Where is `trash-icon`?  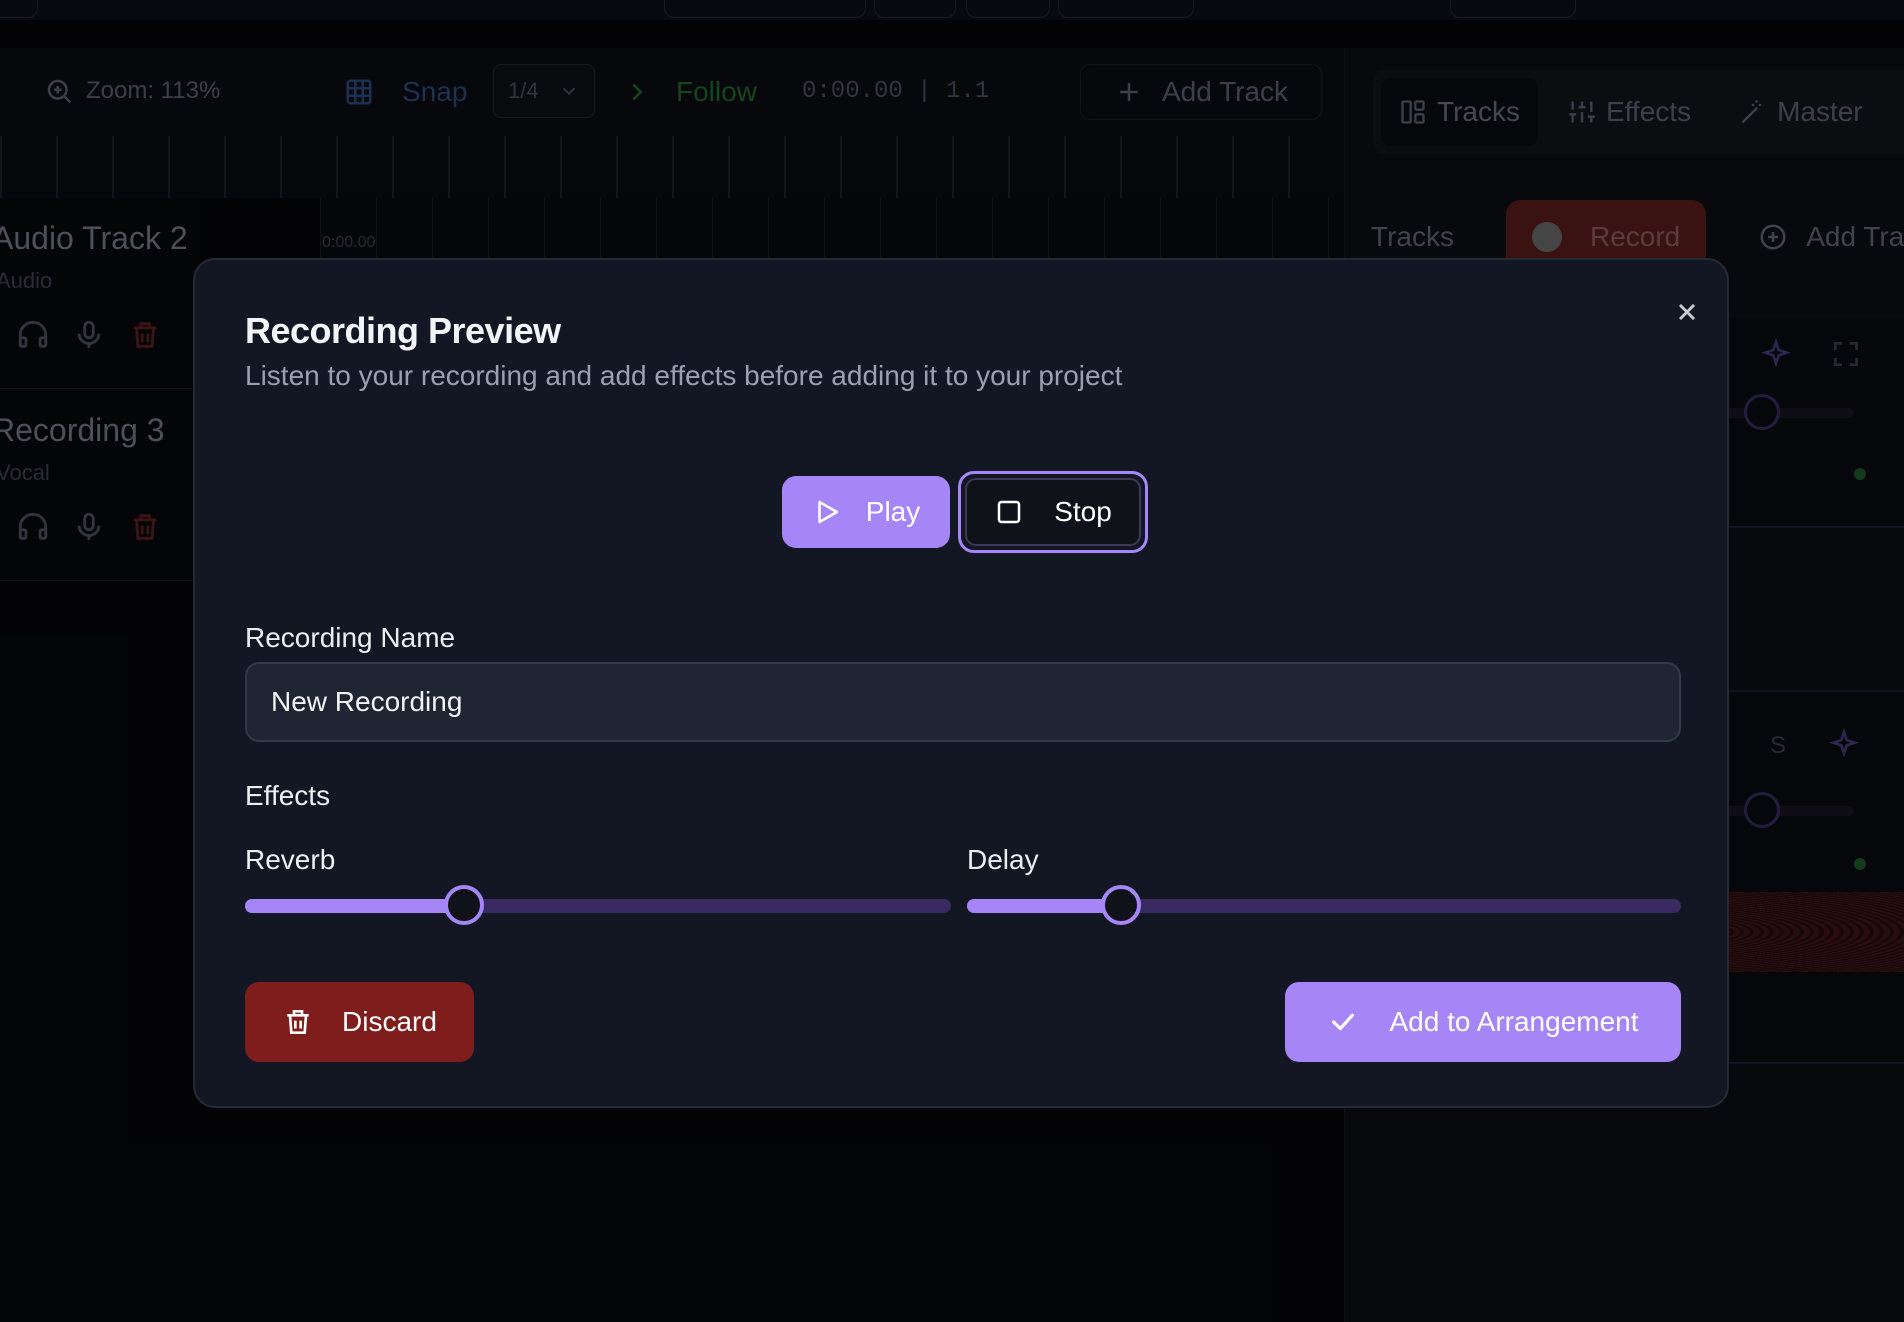 trash-icon is located at coordinates (298, 1022).